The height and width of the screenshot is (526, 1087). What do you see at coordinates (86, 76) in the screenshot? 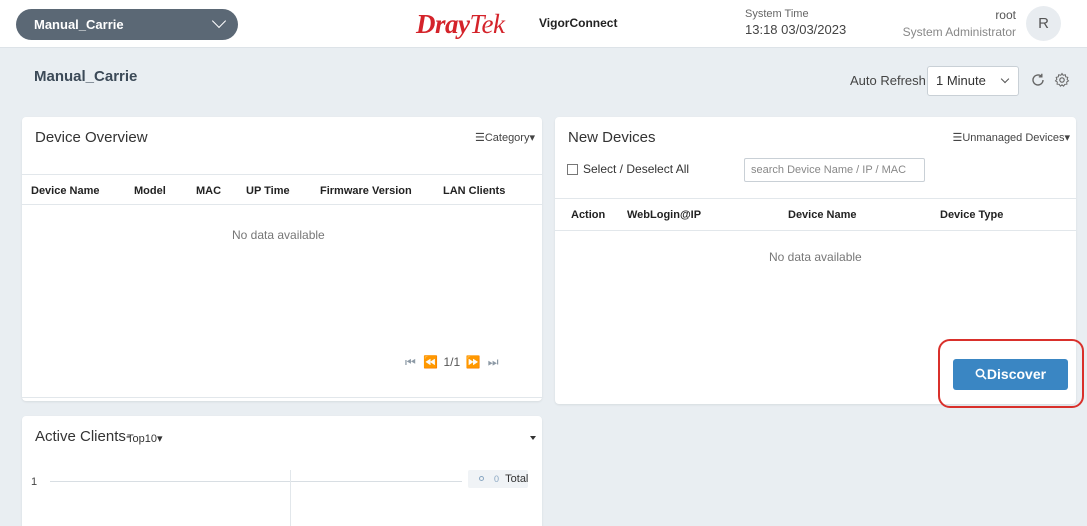
I see `page-title: Manual_Carrie` at bounding box center [86, 76].